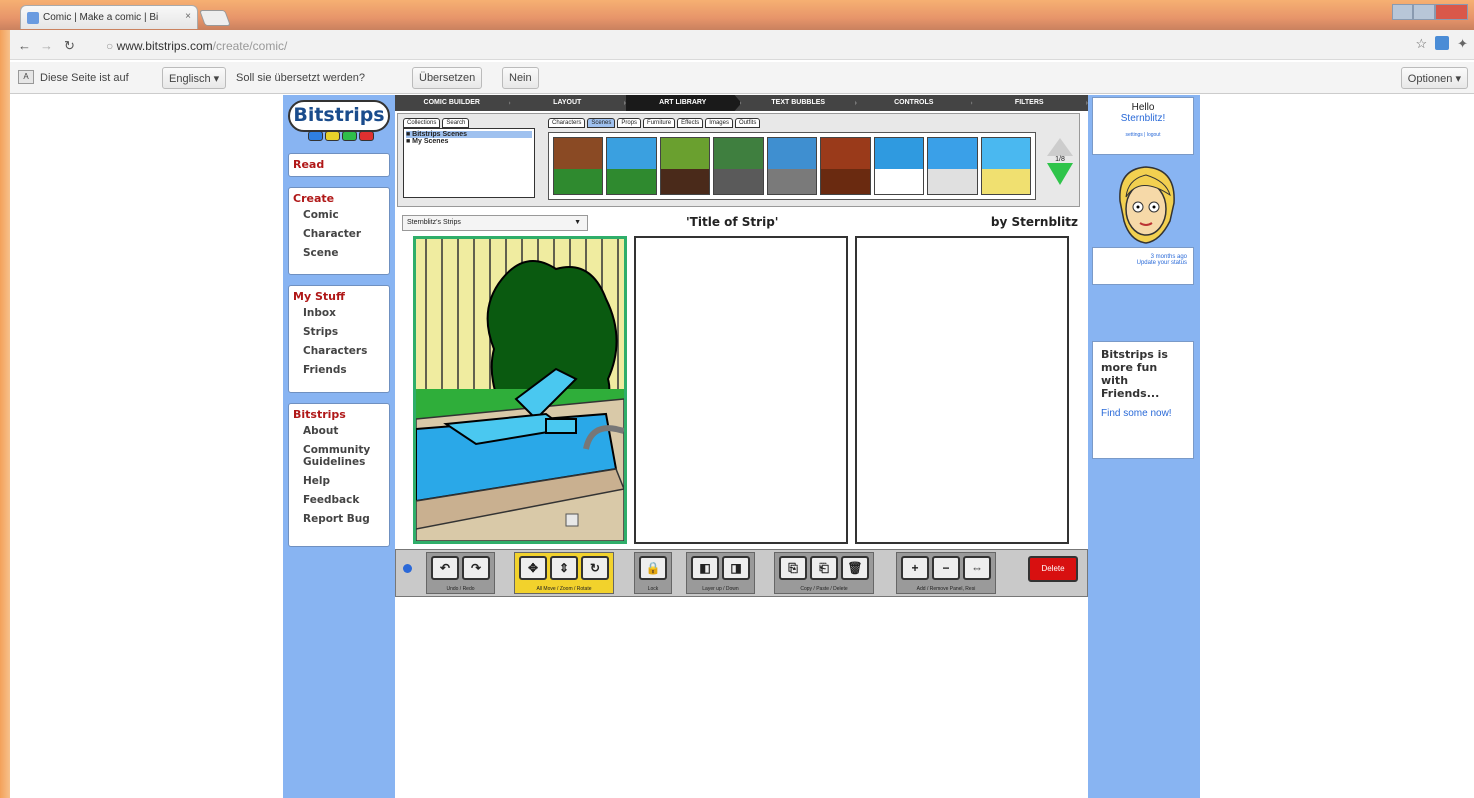 This screenshot has width=1474, height=798. What do you see at coordinates (344, 234) in the screenshot?
I see `nav-item-character: Character` at bounding box center [344, 234].